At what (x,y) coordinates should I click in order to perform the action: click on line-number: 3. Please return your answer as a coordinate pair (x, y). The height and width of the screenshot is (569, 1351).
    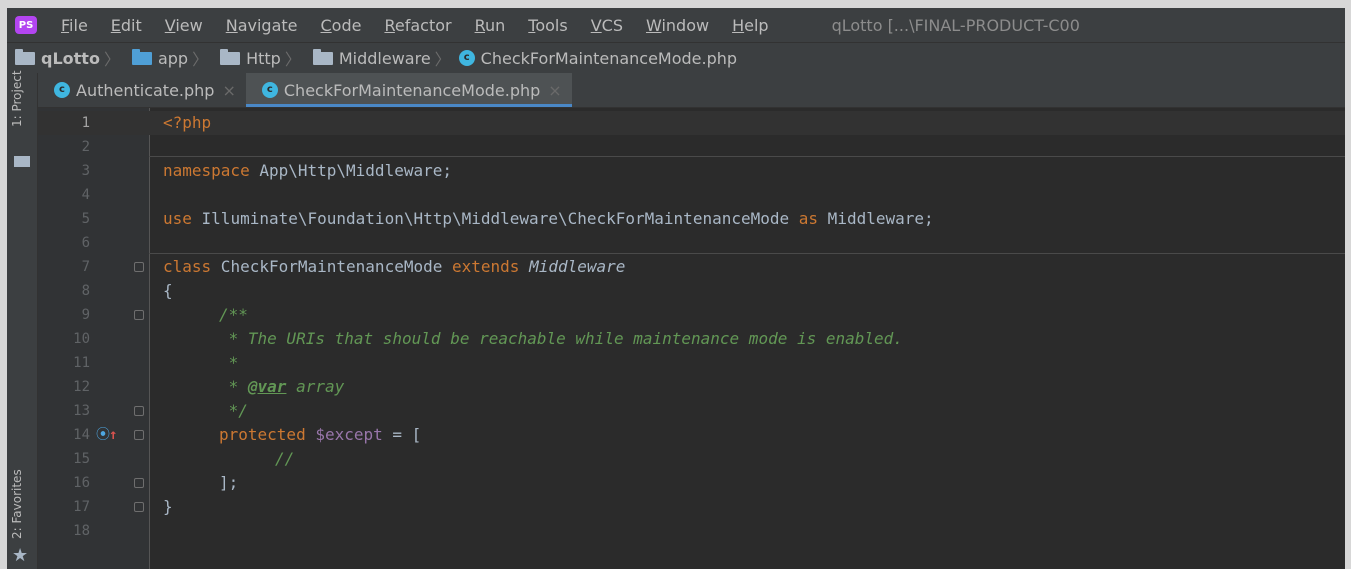
    Looking at the image, I should click on (85, 171).